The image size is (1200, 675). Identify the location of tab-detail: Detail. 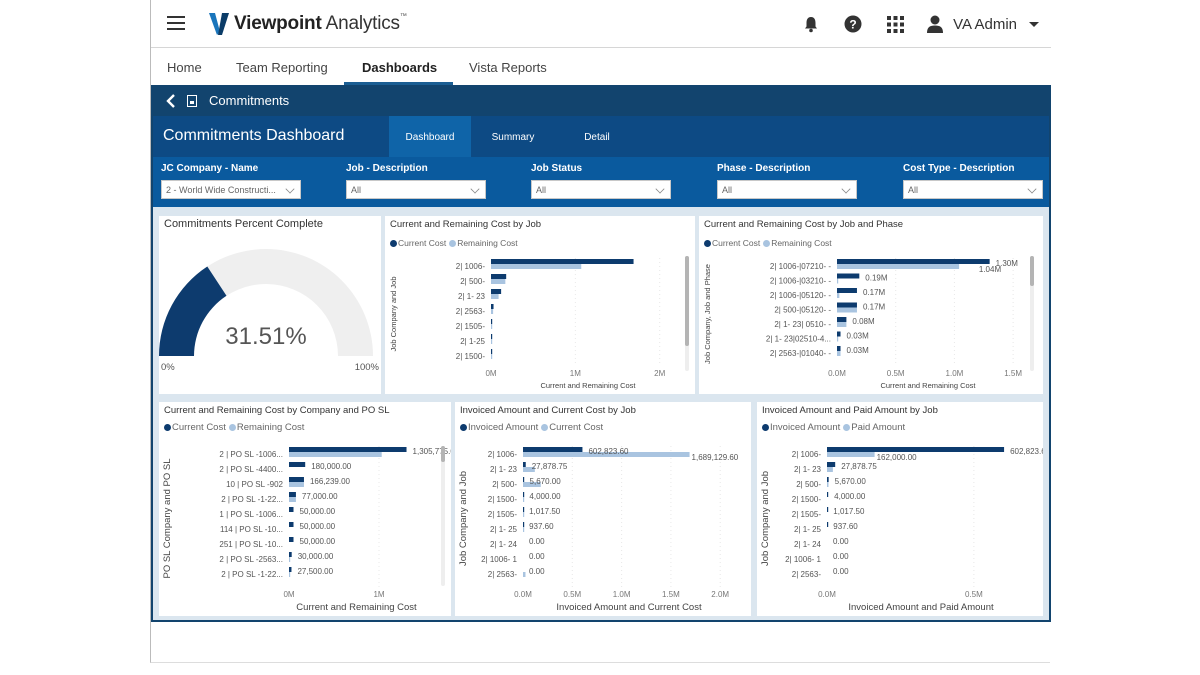
(597, 136).